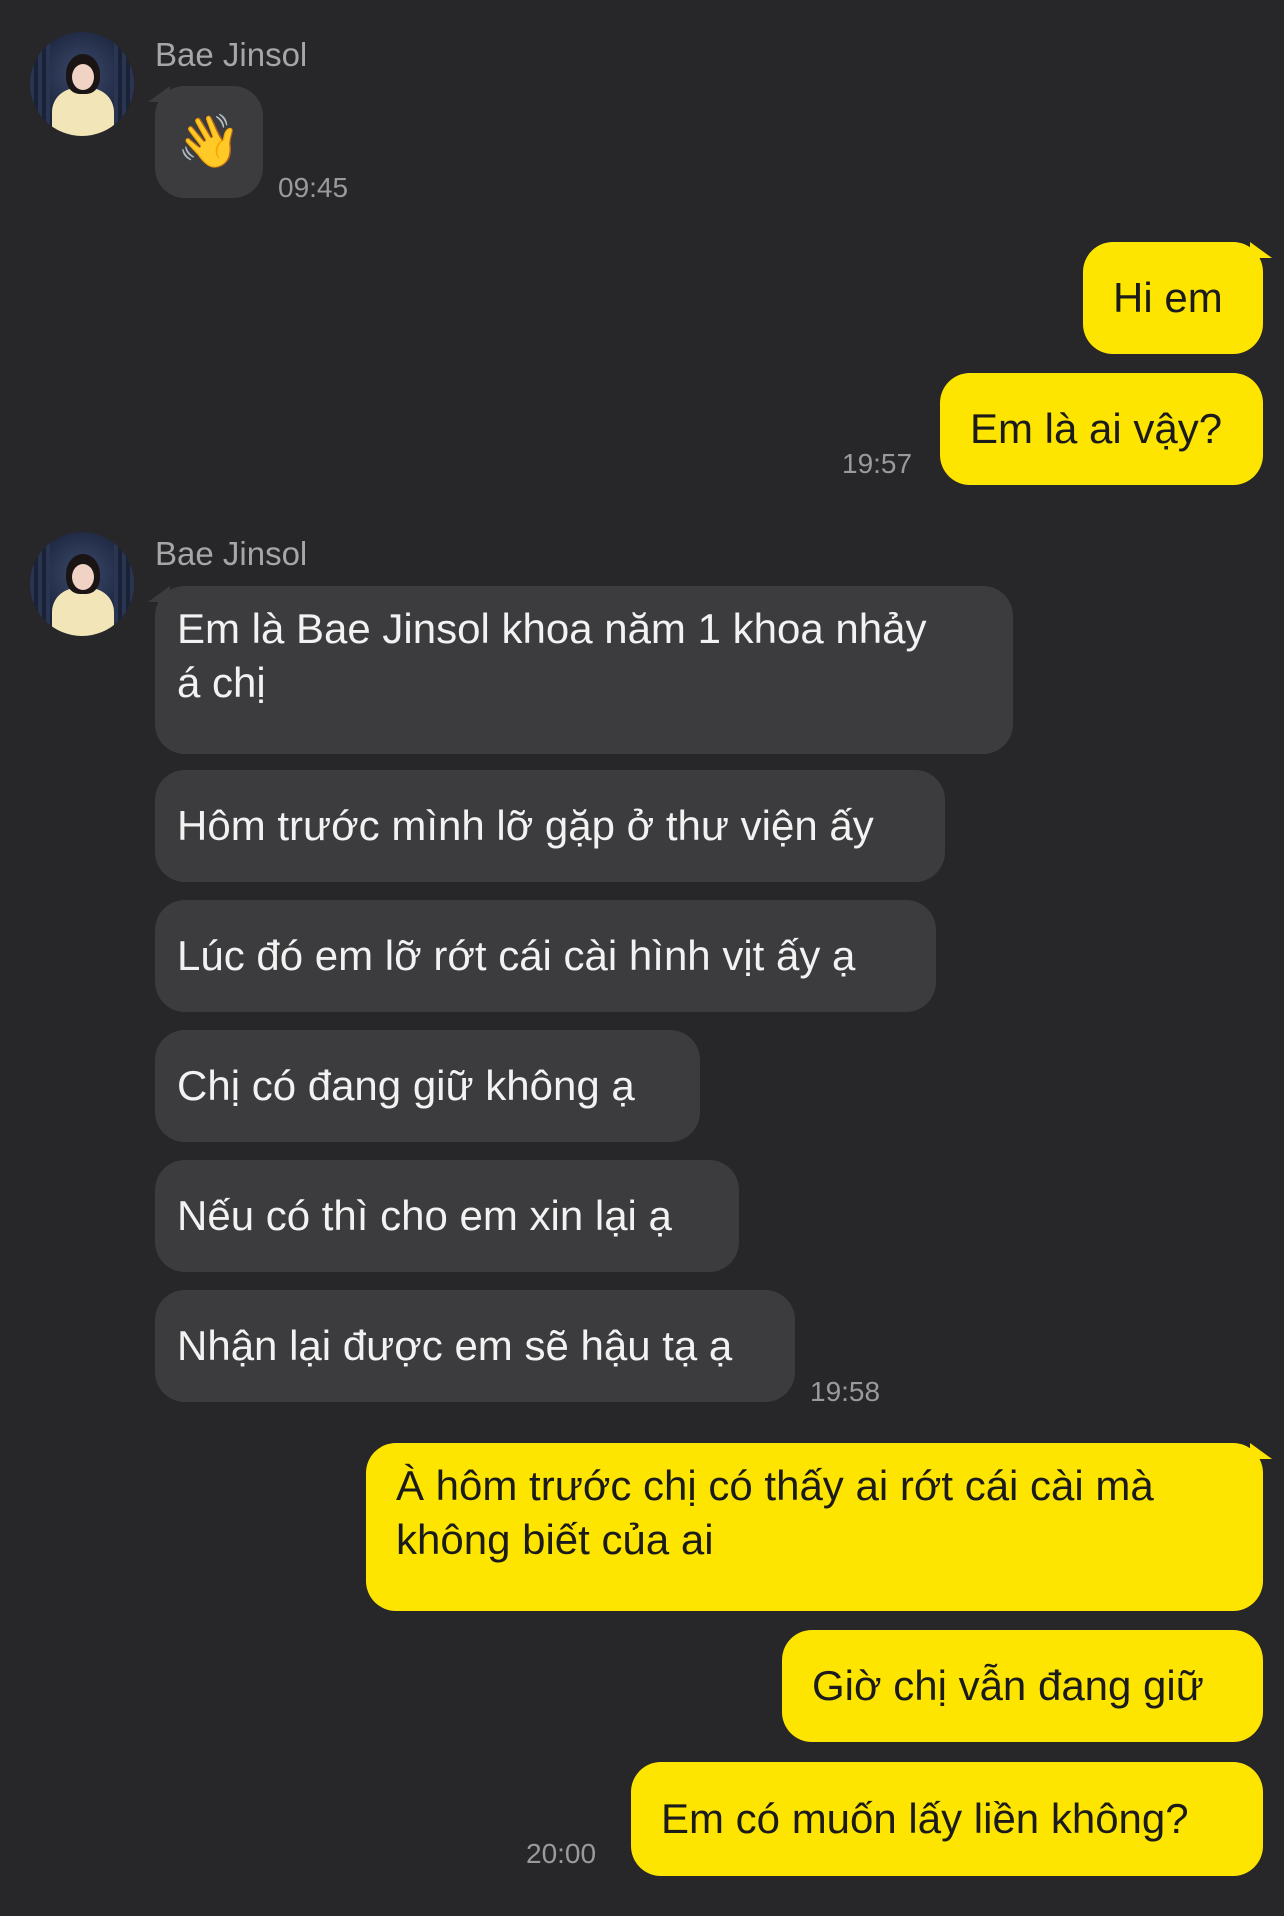 This screenshot has height=1916, width=1284. Describe the element at coordinates (447, 1216) in the screenshot. I see `message-bubble-in: Nếu có thì cho em xin lại ạ` at that location.